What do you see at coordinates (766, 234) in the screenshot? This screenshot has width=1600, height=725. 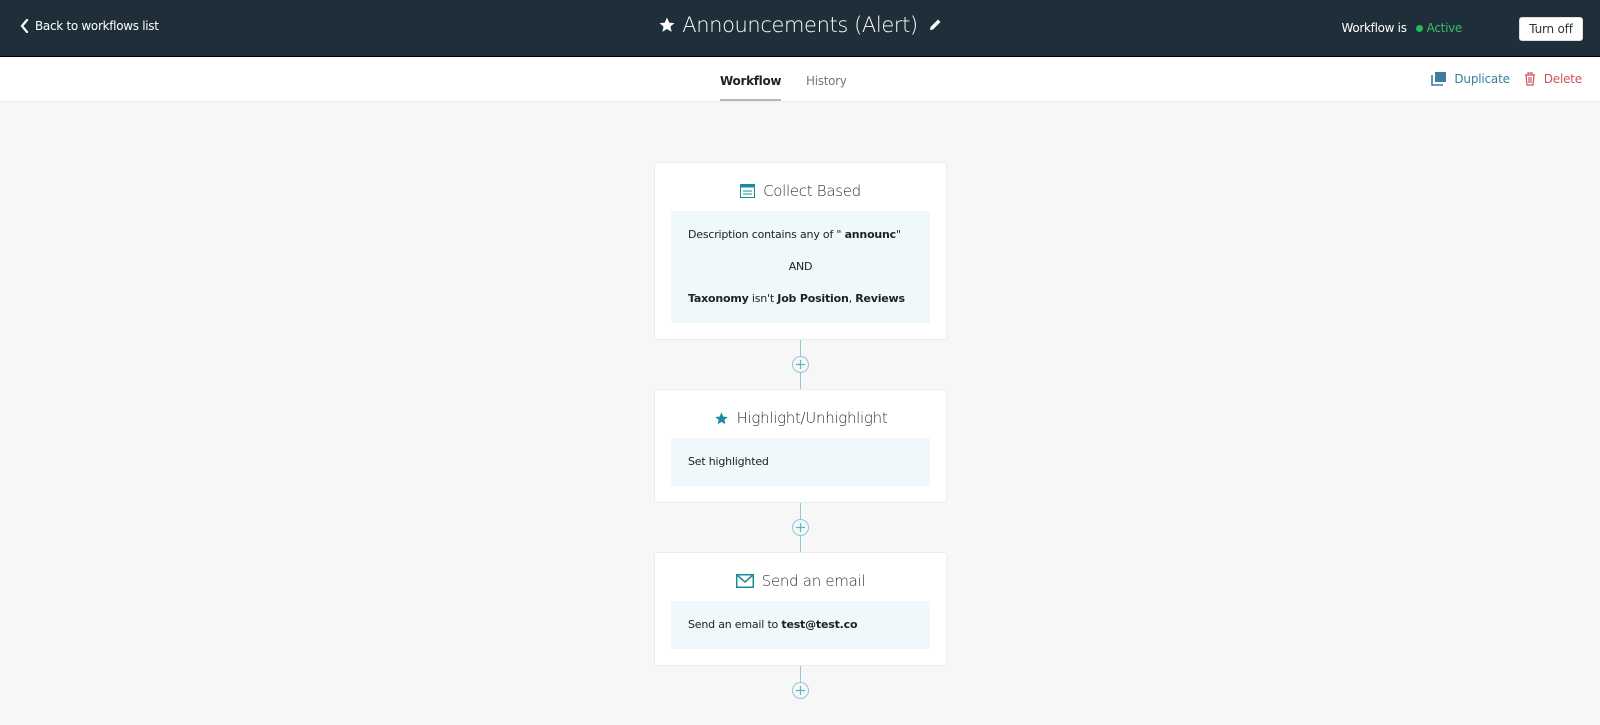 I see `condition-text: Description contains any of "` at bounding box center [766, 234].